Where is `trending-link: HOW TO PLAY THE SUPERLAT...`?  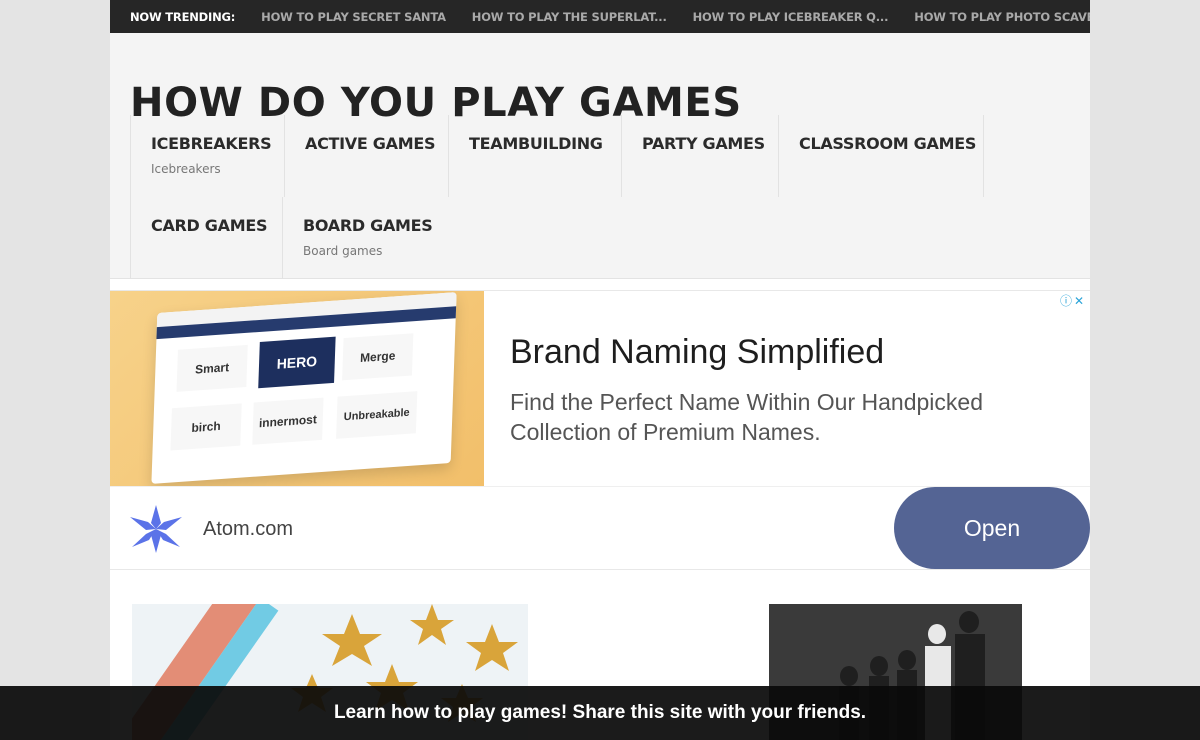 trending-link: HOW TO PLAY THE SUPERLAT... is located at coordinates (569, 17).